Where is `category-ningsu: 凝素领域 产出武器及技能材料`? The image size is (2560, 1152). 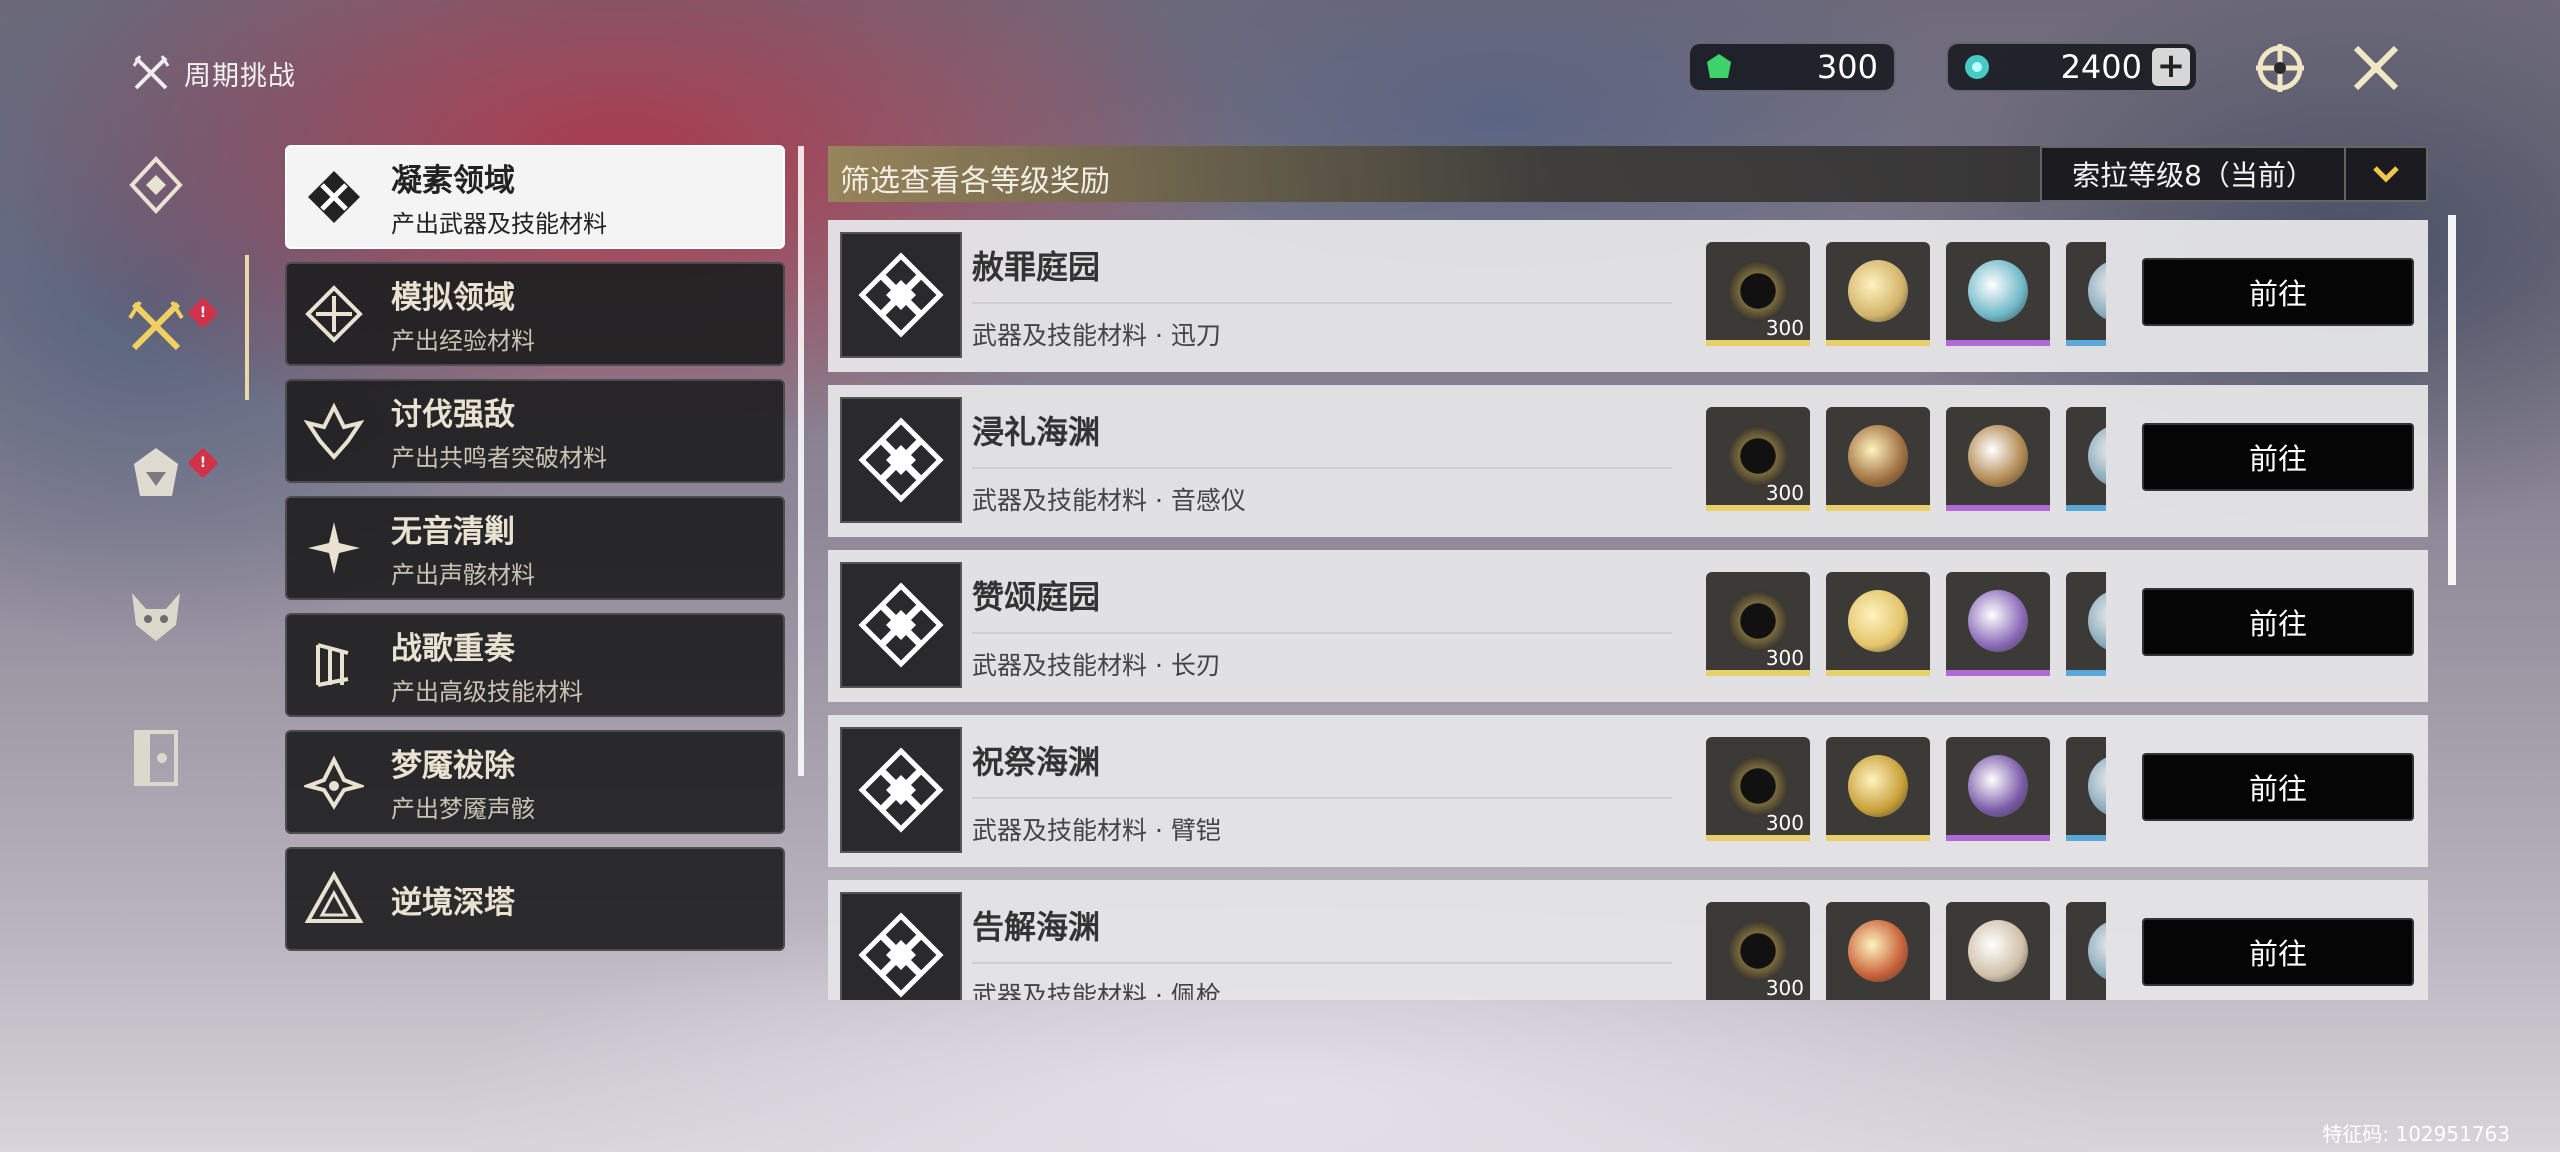 category-ningsu: 凝素领域 产出武器及技能材料 is located at coordinates (535, 197).